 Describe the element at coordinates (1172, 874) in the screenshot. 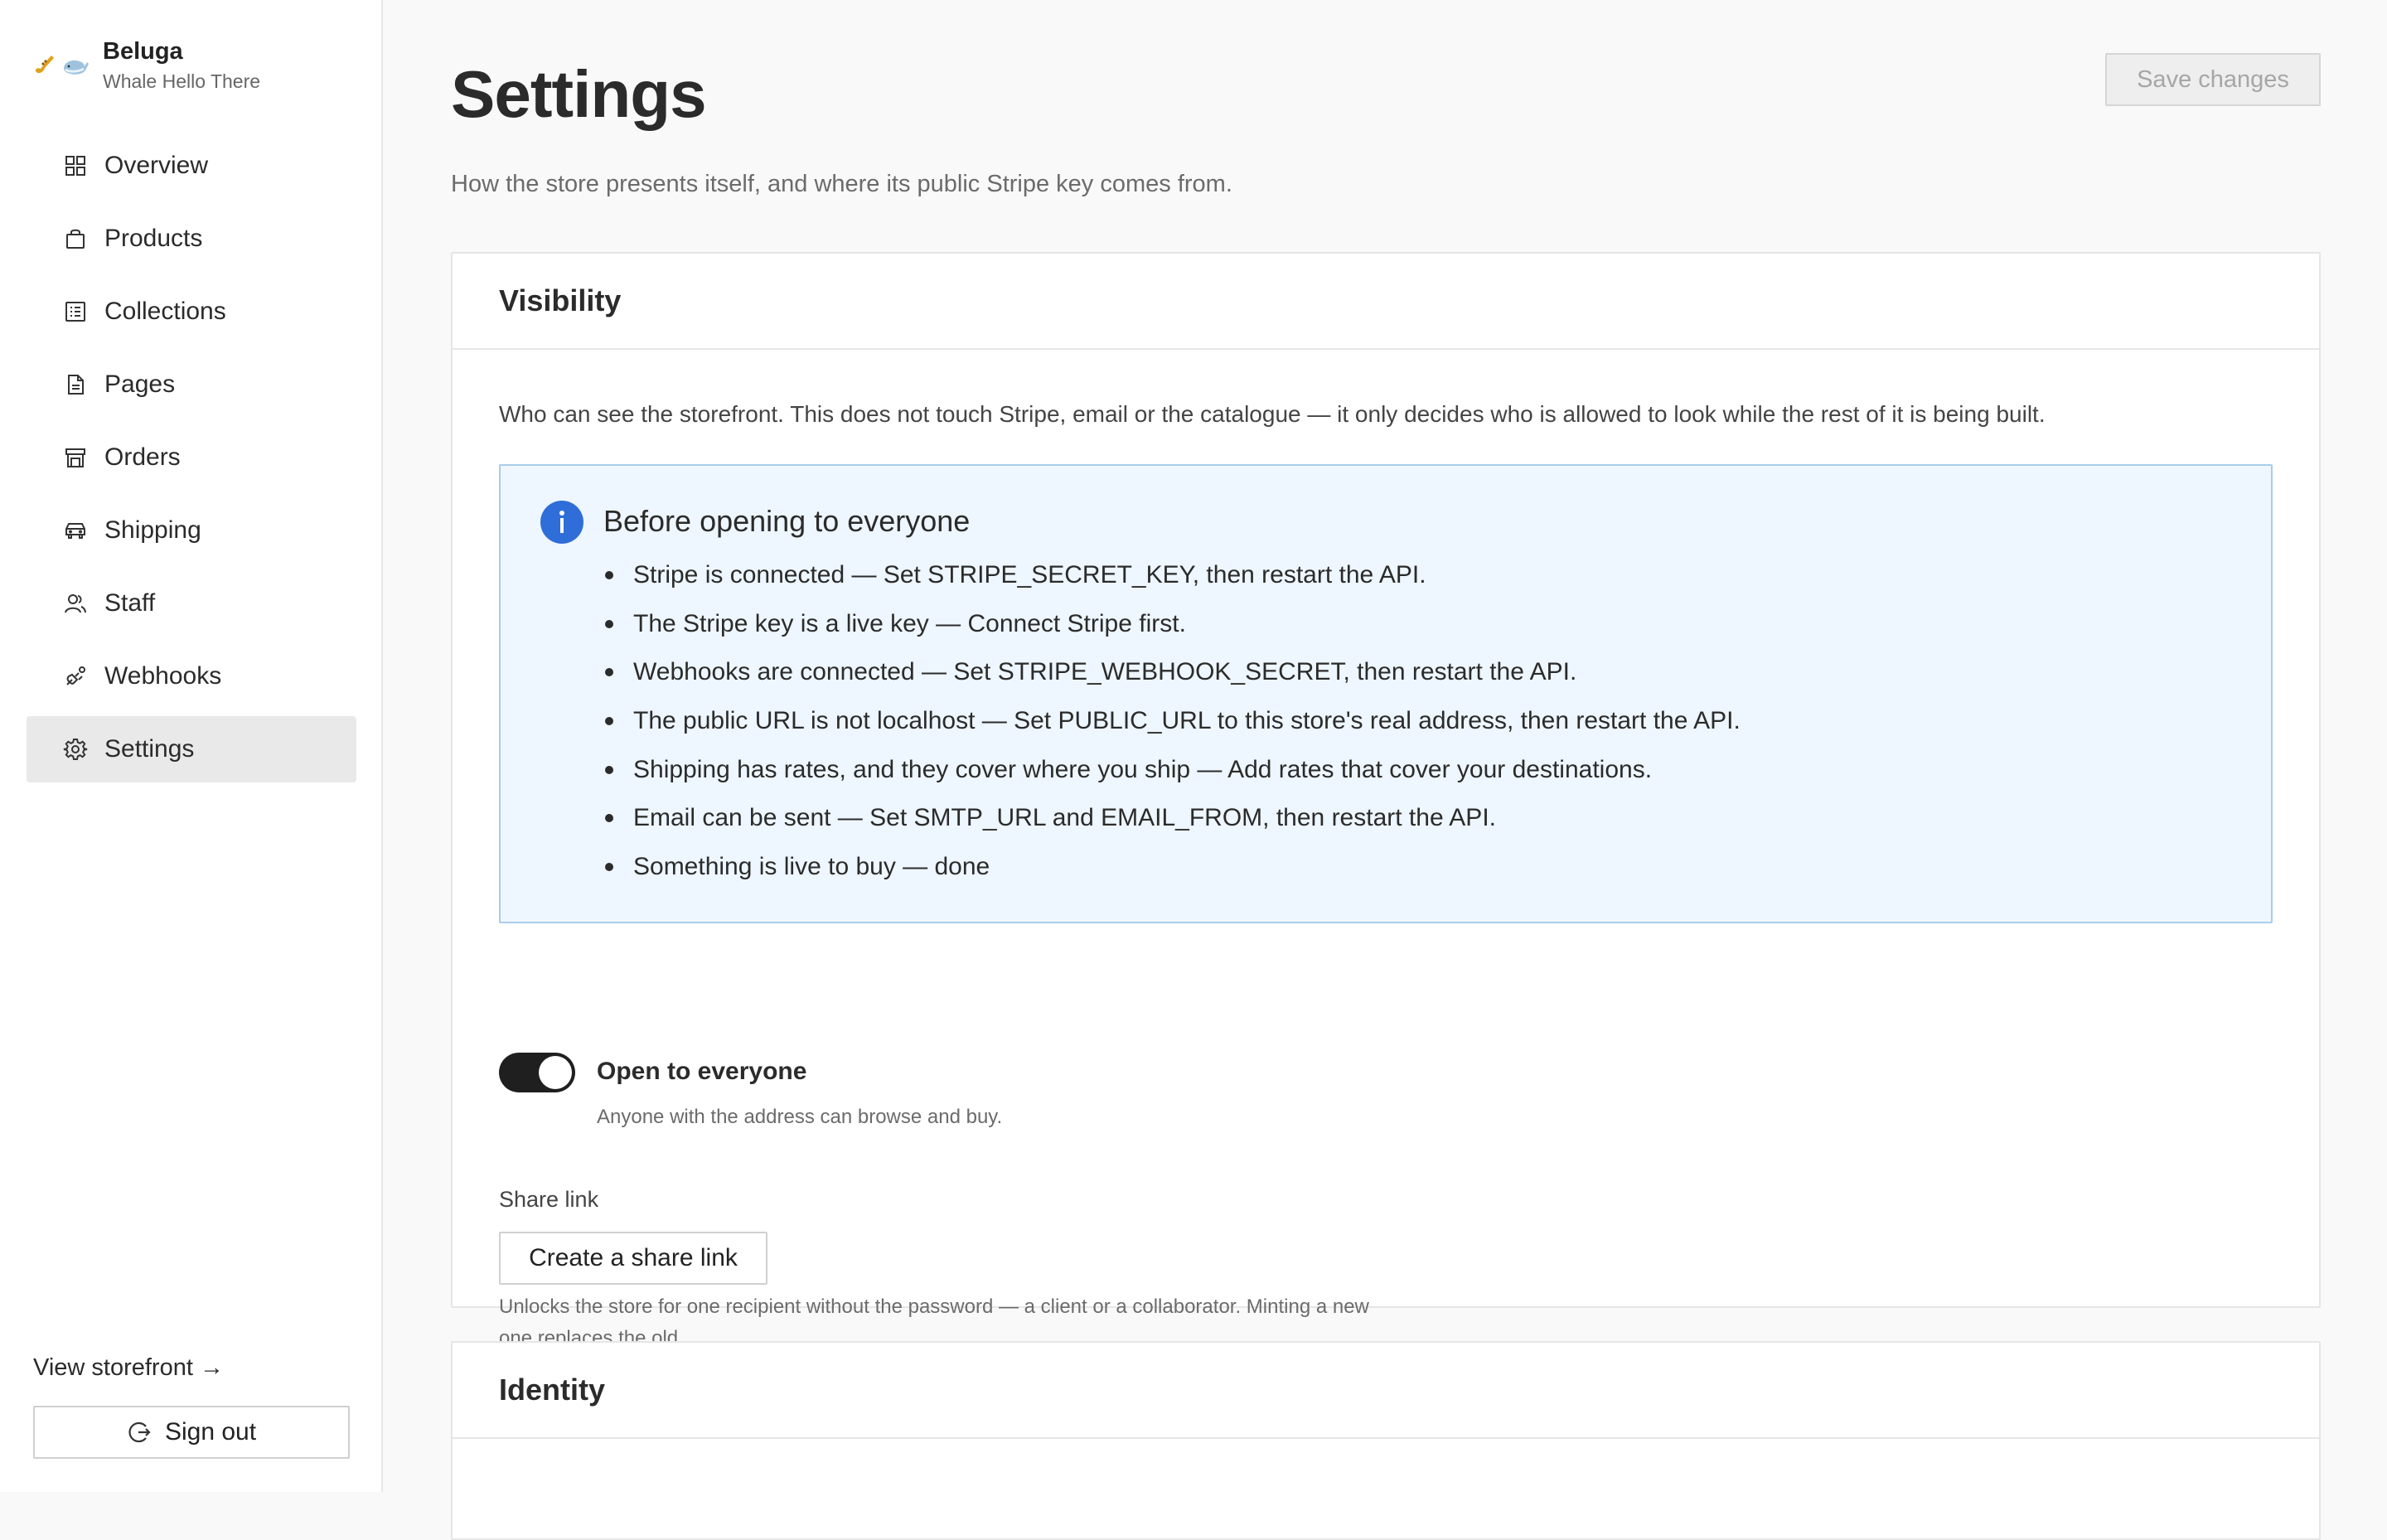

I see `checklist-item: Something is live to buy — done` at that location.